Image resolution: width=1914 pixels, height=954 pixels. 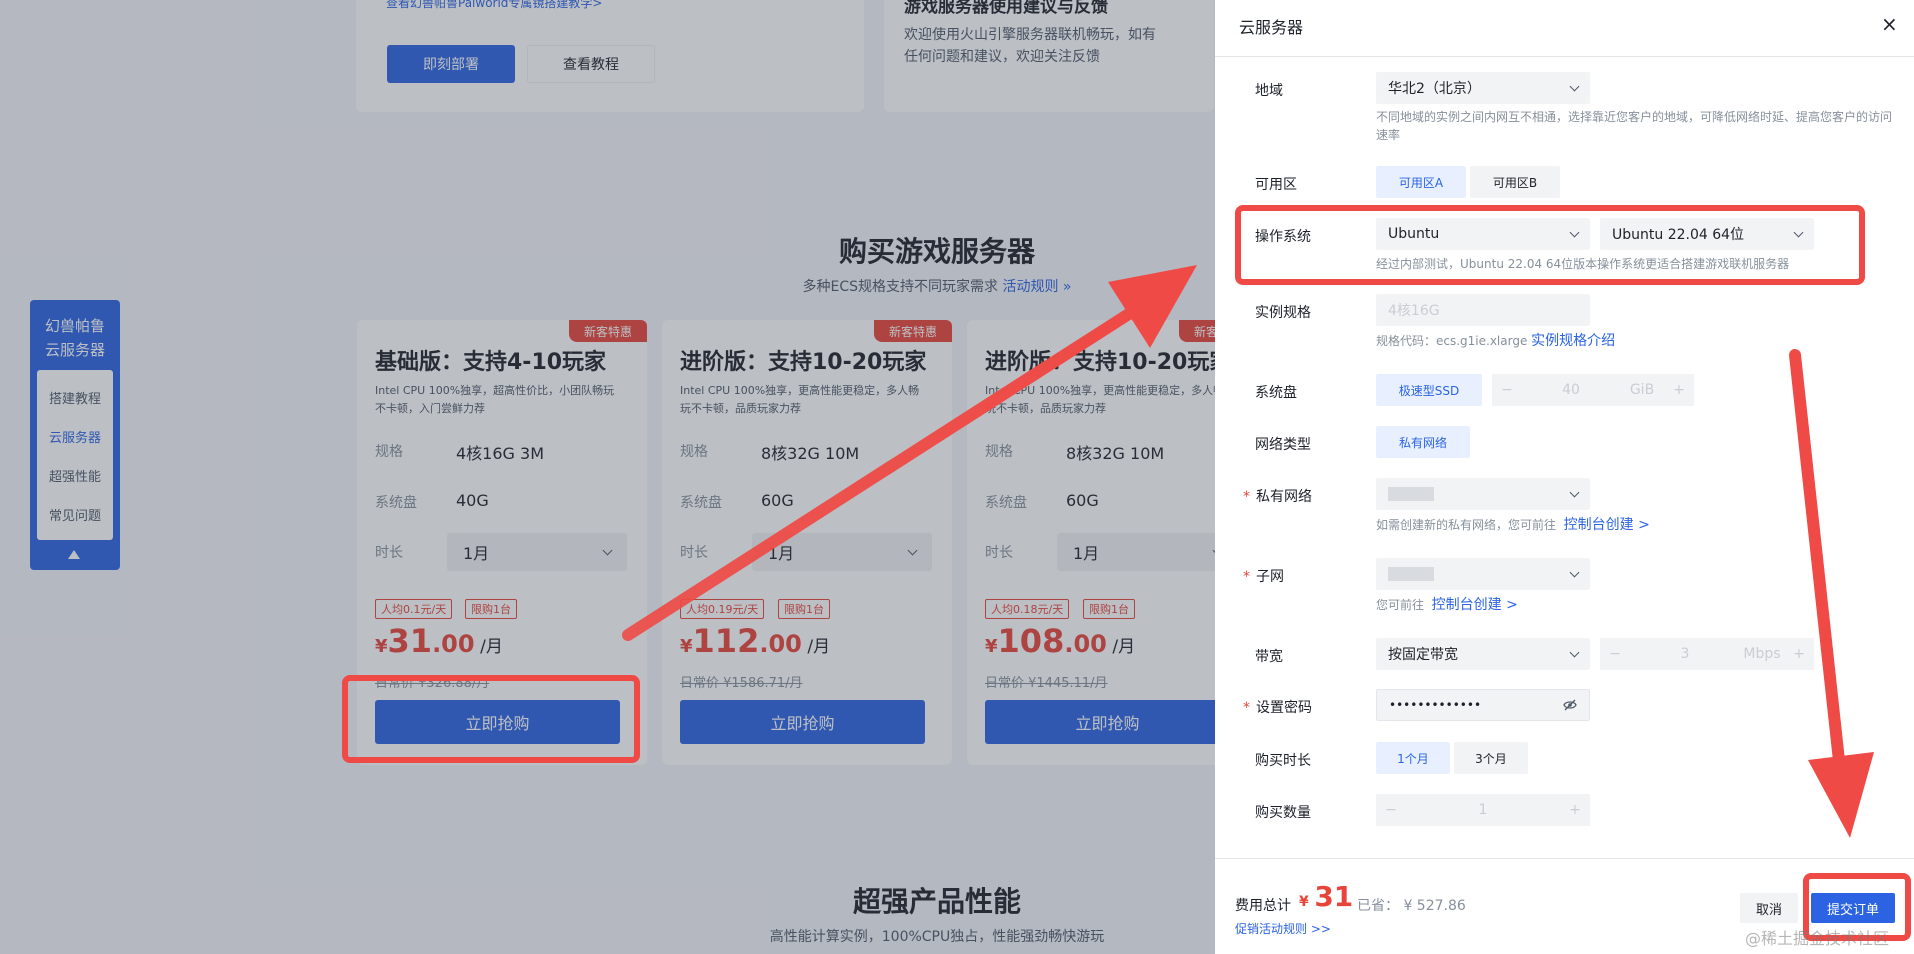 What do you see at coordinates (1831, 593) in the screenshot?
I see `arrow-to-submit-icon` at bounding box center [1831, 593].